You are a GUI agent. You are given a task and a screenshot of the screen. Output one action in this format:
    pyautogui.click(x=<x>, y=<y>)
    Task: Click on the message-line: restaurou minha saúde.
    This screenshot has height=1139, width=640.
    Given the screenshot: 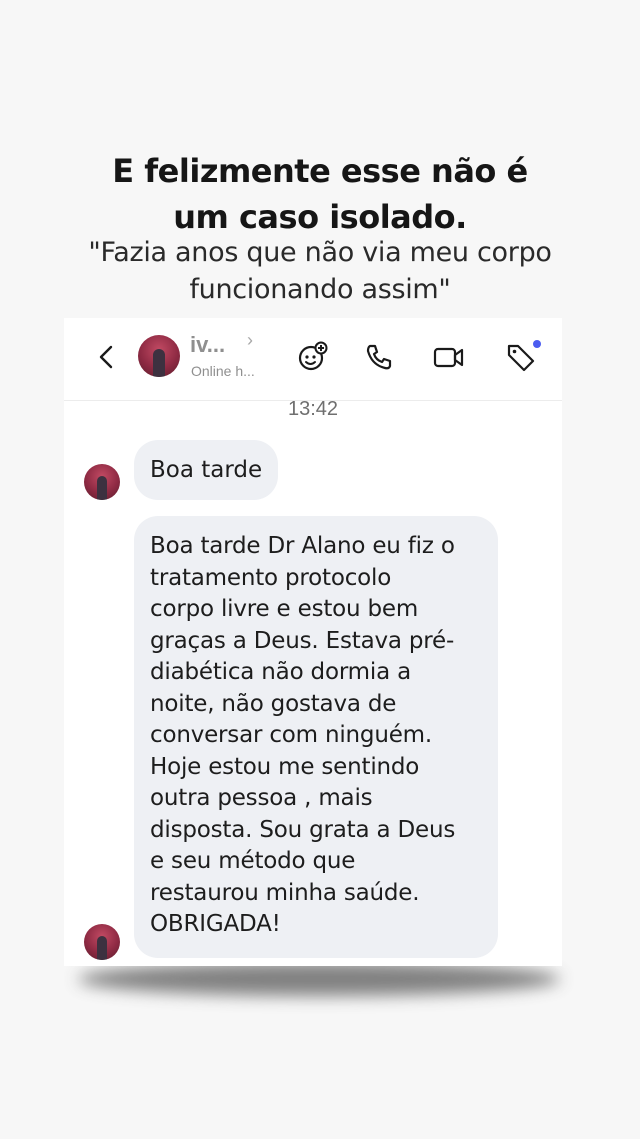 What is the action you would take?
    pyautogui.click(x=285, y=892)
    